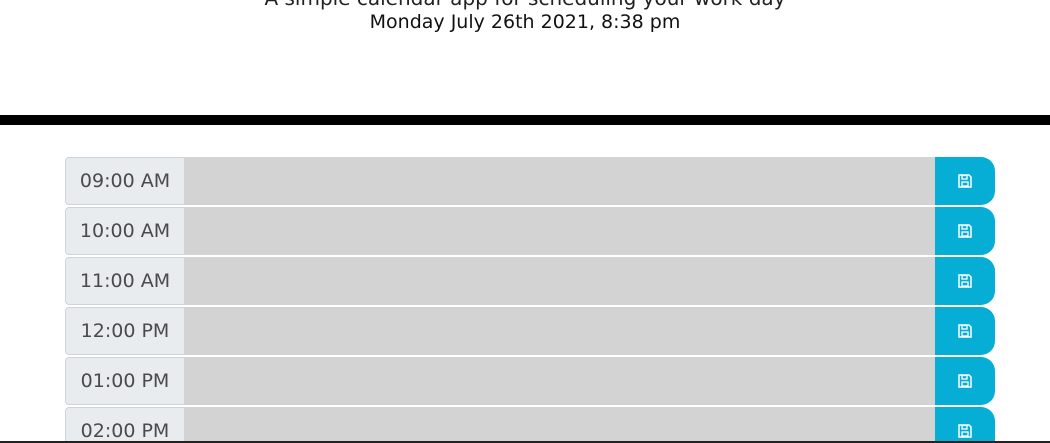  I want to click on hour-label: 11:00 AM, so click(125, 281).